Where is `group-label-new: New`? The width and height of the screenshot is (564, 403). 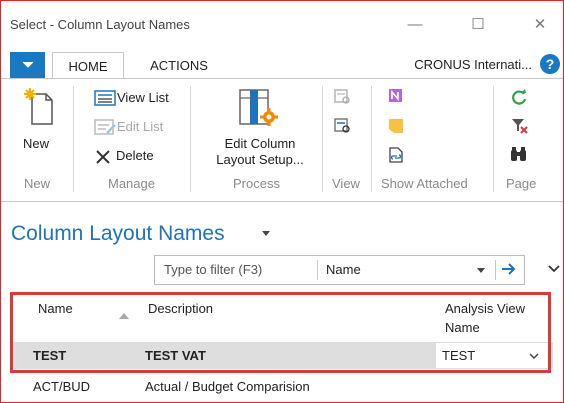
group-label-new: New is located at coordinates (37, 183).